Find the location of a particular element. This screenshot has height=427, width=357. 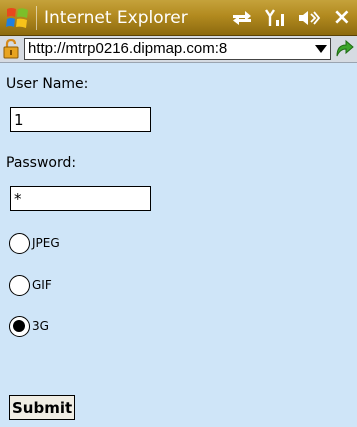

radio-option-gif: GIF is located at coordinates (30, 285).